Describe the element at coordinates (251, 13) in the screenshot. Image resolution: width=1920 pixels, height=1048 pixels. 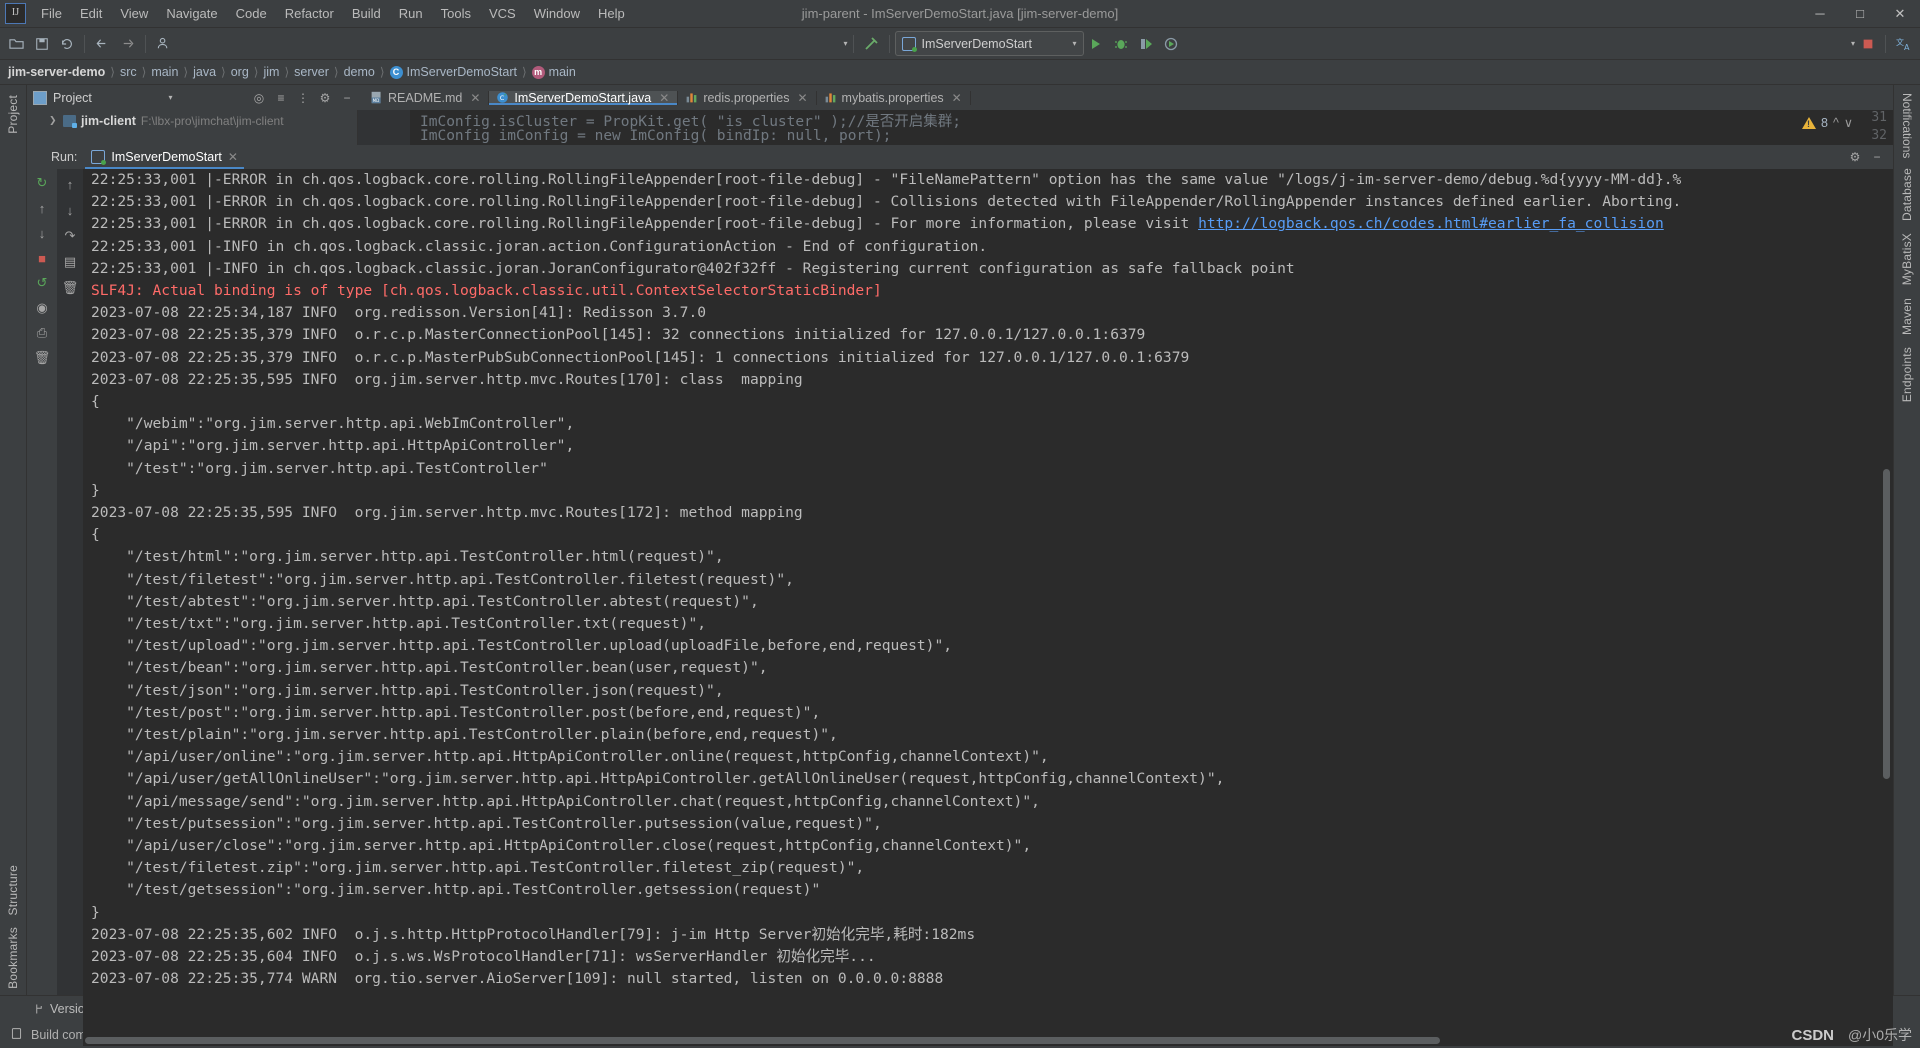
I see `menu-item-code: Code` at that location.